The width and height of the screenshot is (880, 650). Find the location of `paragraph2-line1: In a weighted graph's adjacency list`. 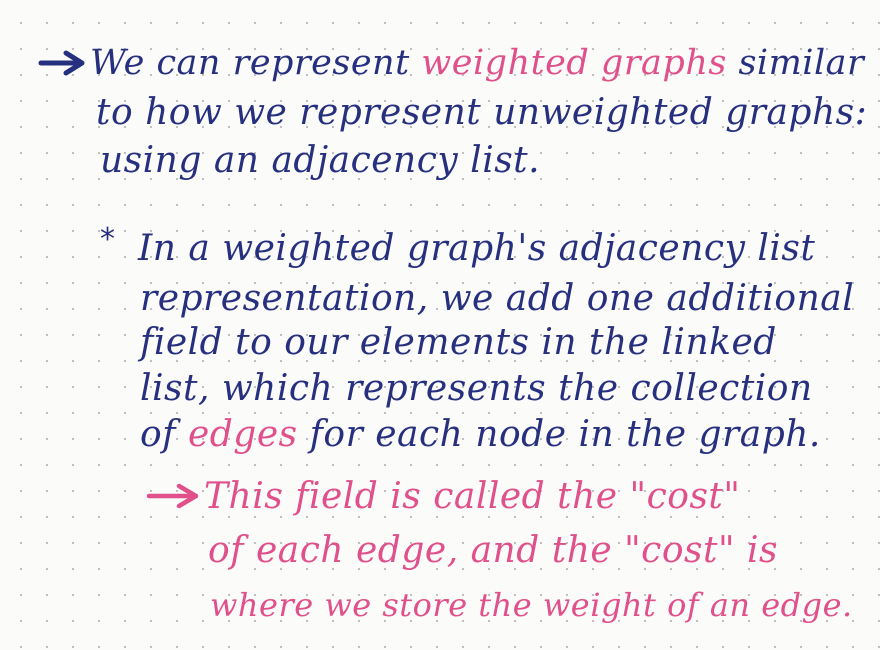

paragraph2-line1: In a weighted graph's adjacency list is located at coordinates (477, 248).